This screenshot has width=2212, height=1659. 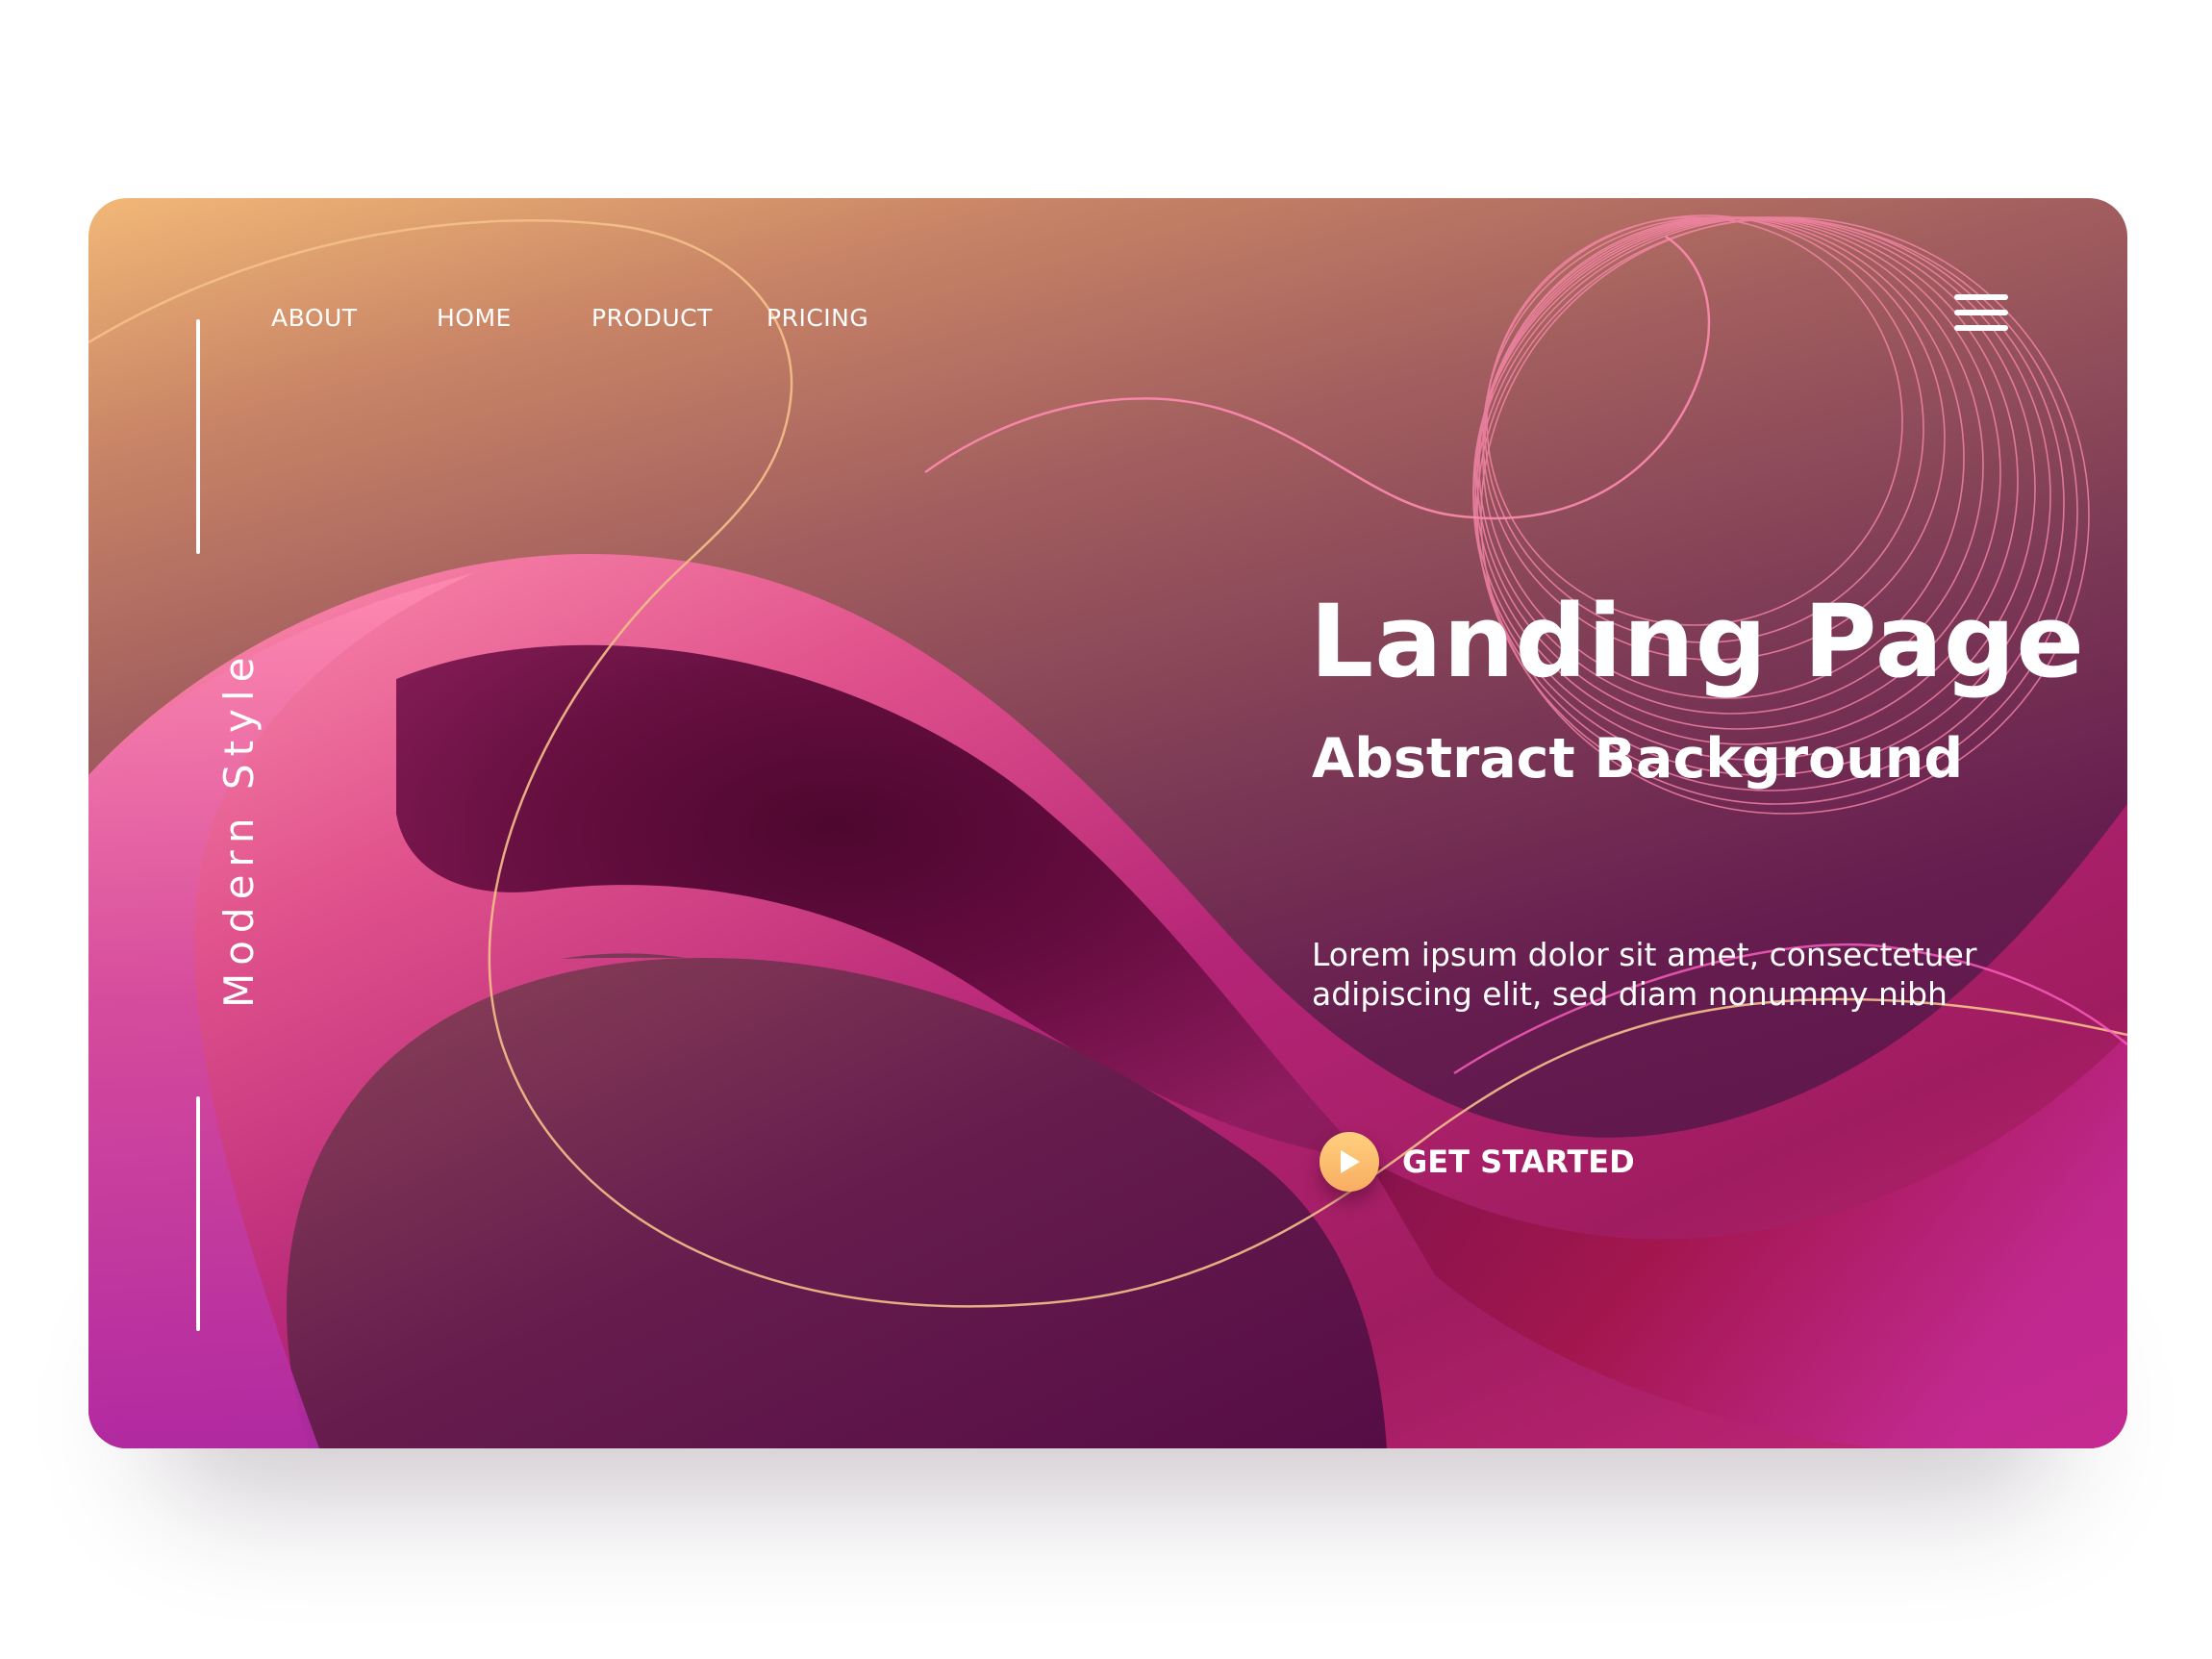 I want to click on play-icon, so click(x=1350, y=1162).